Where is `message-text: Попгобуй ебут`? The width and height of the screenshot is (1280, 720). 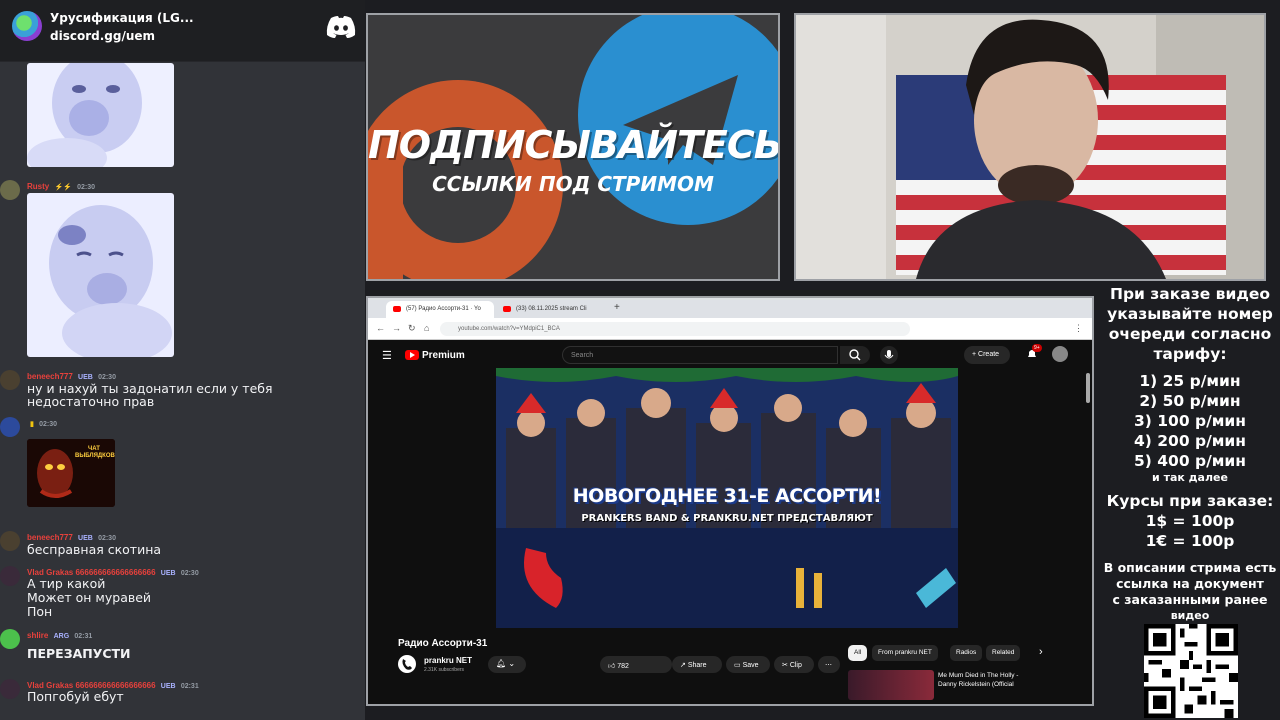 message-text: Попгобуй ебут is located at coordinates (75, 696).